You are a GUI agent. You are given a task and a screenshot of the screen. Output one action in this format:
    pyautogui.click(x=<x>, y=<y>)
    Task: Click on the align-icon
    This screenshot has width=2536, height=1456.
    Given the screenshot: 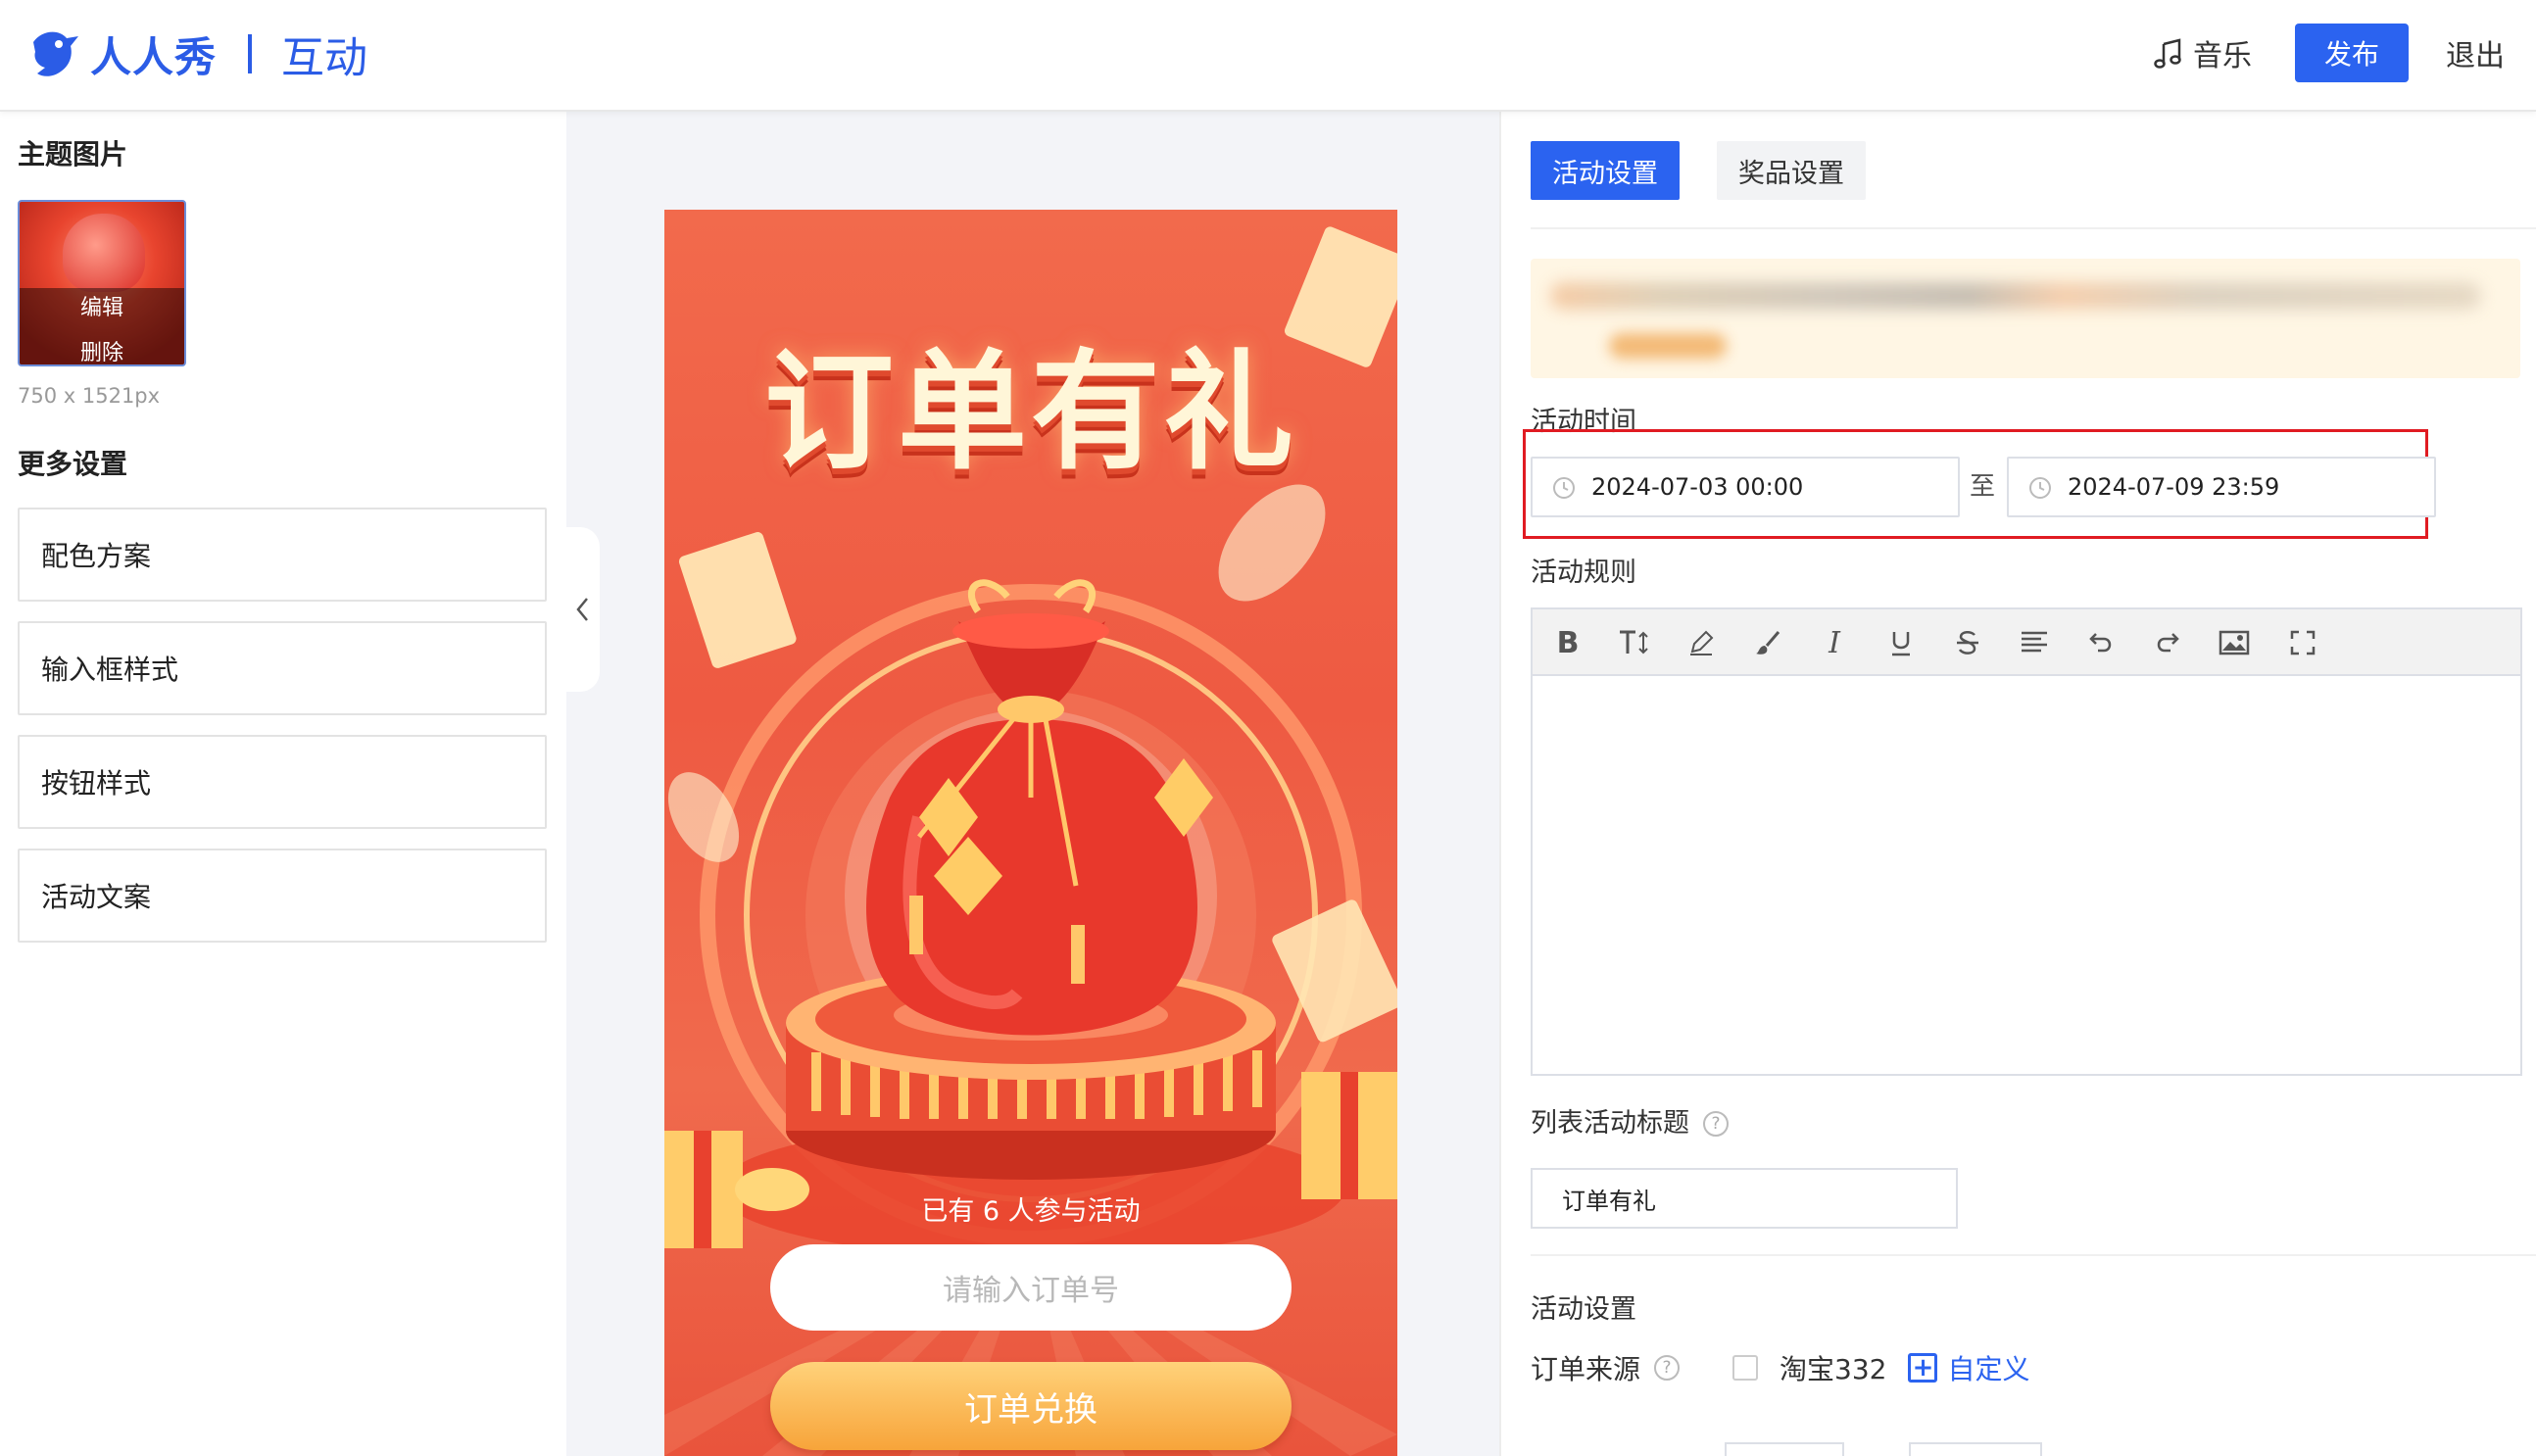 What is the action you would take?
    pyautogui.click(x=2035, y=642)
    